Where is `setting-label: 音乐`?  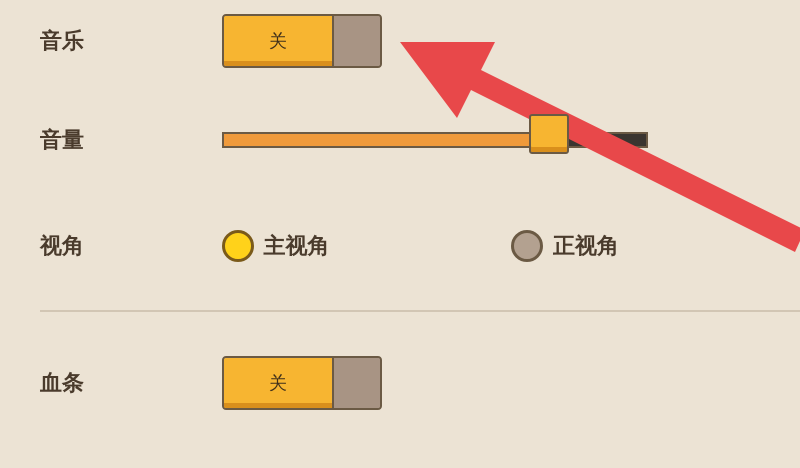 setting-label: 音乐 is located at coordinates (62, 42).